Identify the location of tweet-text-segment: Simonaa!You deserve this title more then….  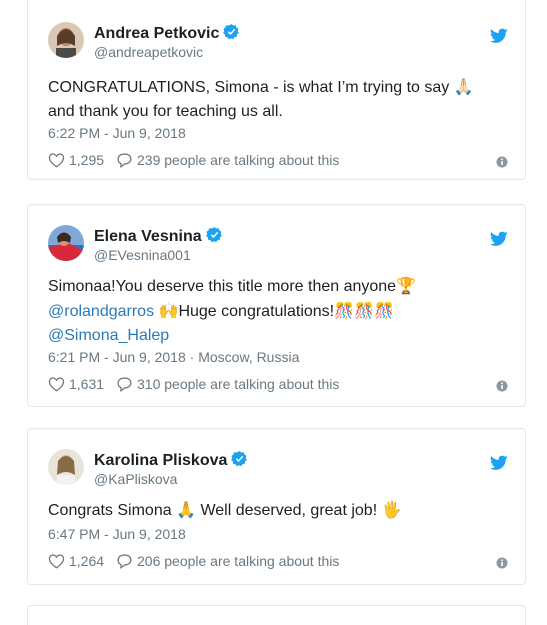
(222, 286).